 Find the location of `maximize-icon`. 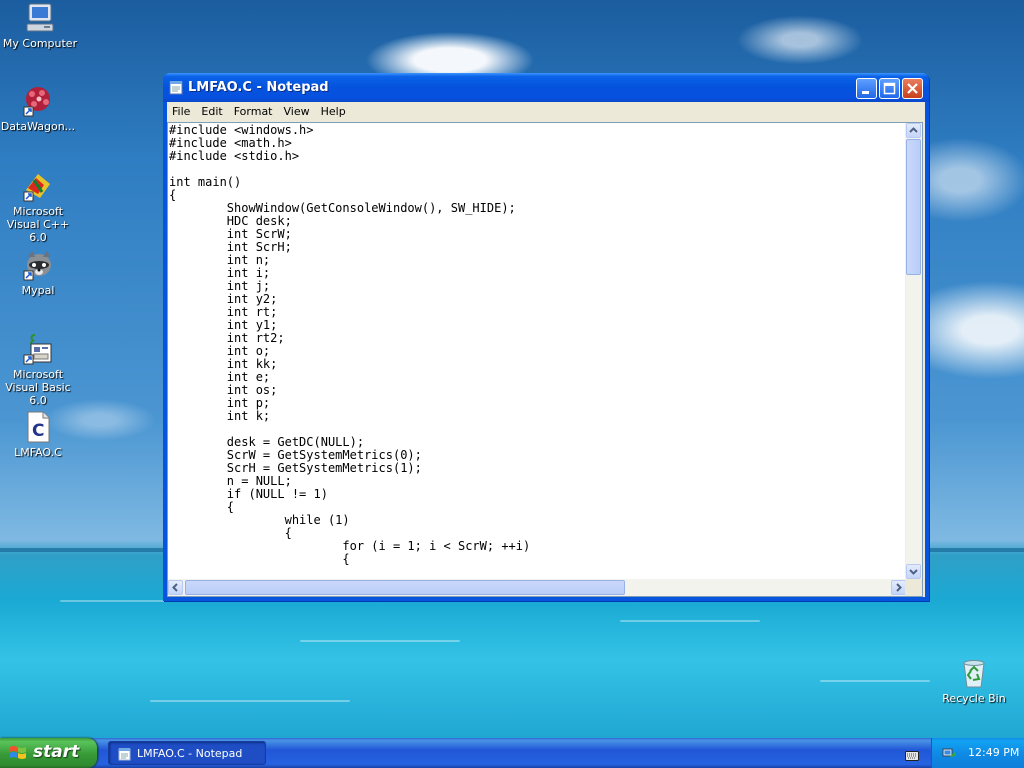

maximize-icon is located at coordinates (889, 88).